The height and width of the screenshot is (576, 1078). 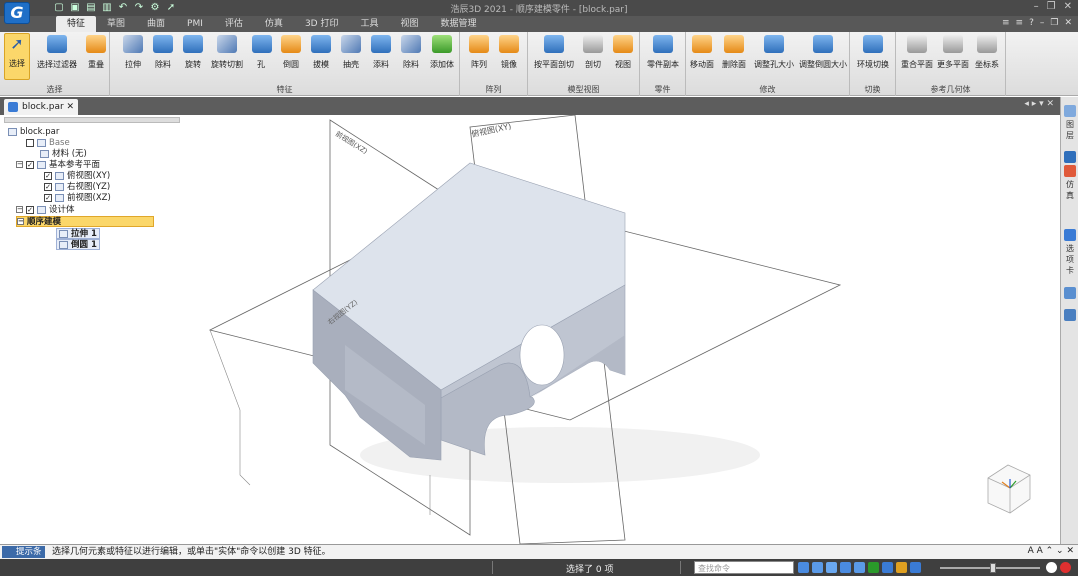 What do you see at coordinates (1042, 23) in the screenshot?
I see `doc-minimize-button: –` at bounding box center [1042, 23].